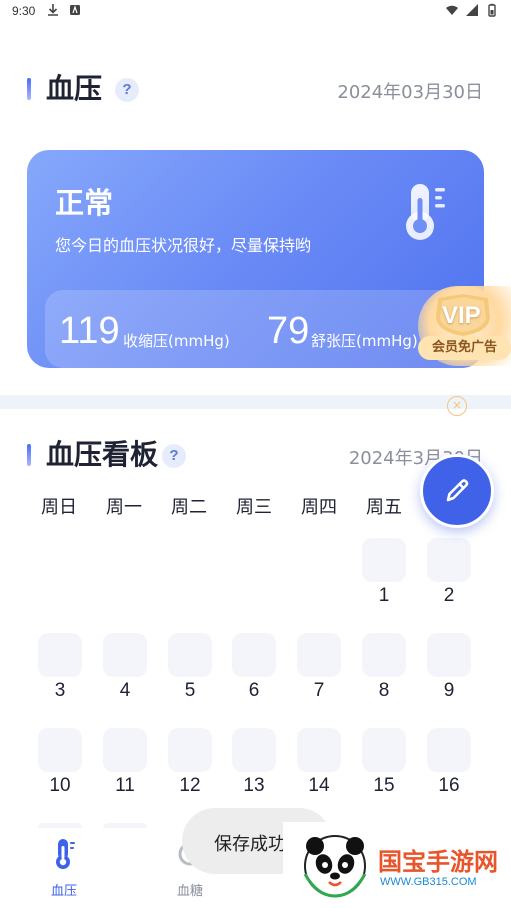 The width and height of the screenshot is (511, 908). I want to click on bp-status-message: 您今日的血压状况很好，尽量保持哟, so click(183, 245).